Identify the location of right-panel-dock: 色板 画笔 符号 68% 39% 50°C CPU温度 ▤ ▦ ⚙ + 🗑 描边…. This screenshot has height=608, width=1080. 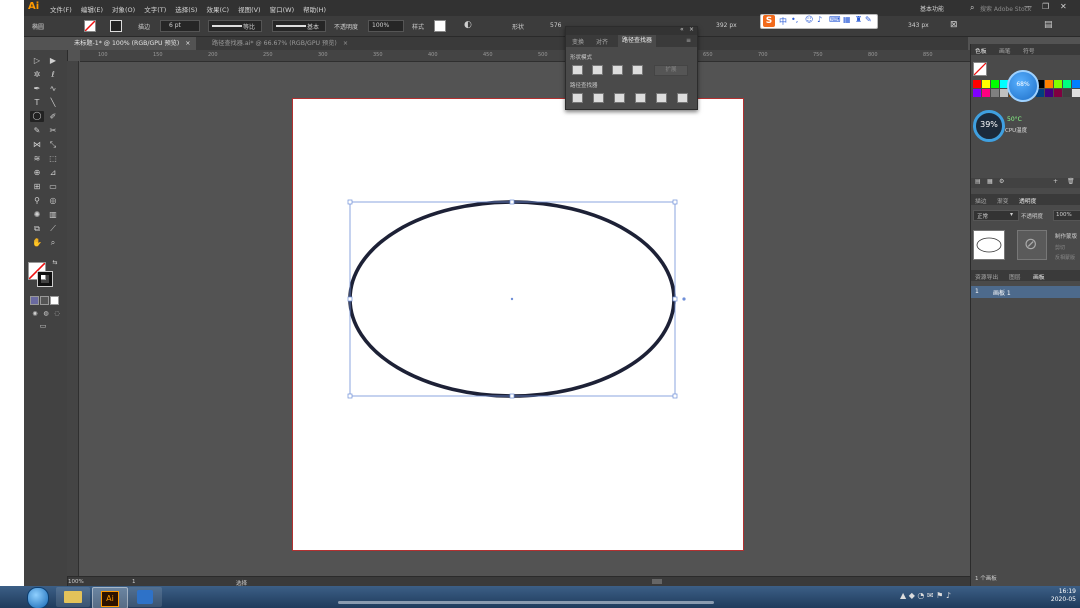
(1025, 315).